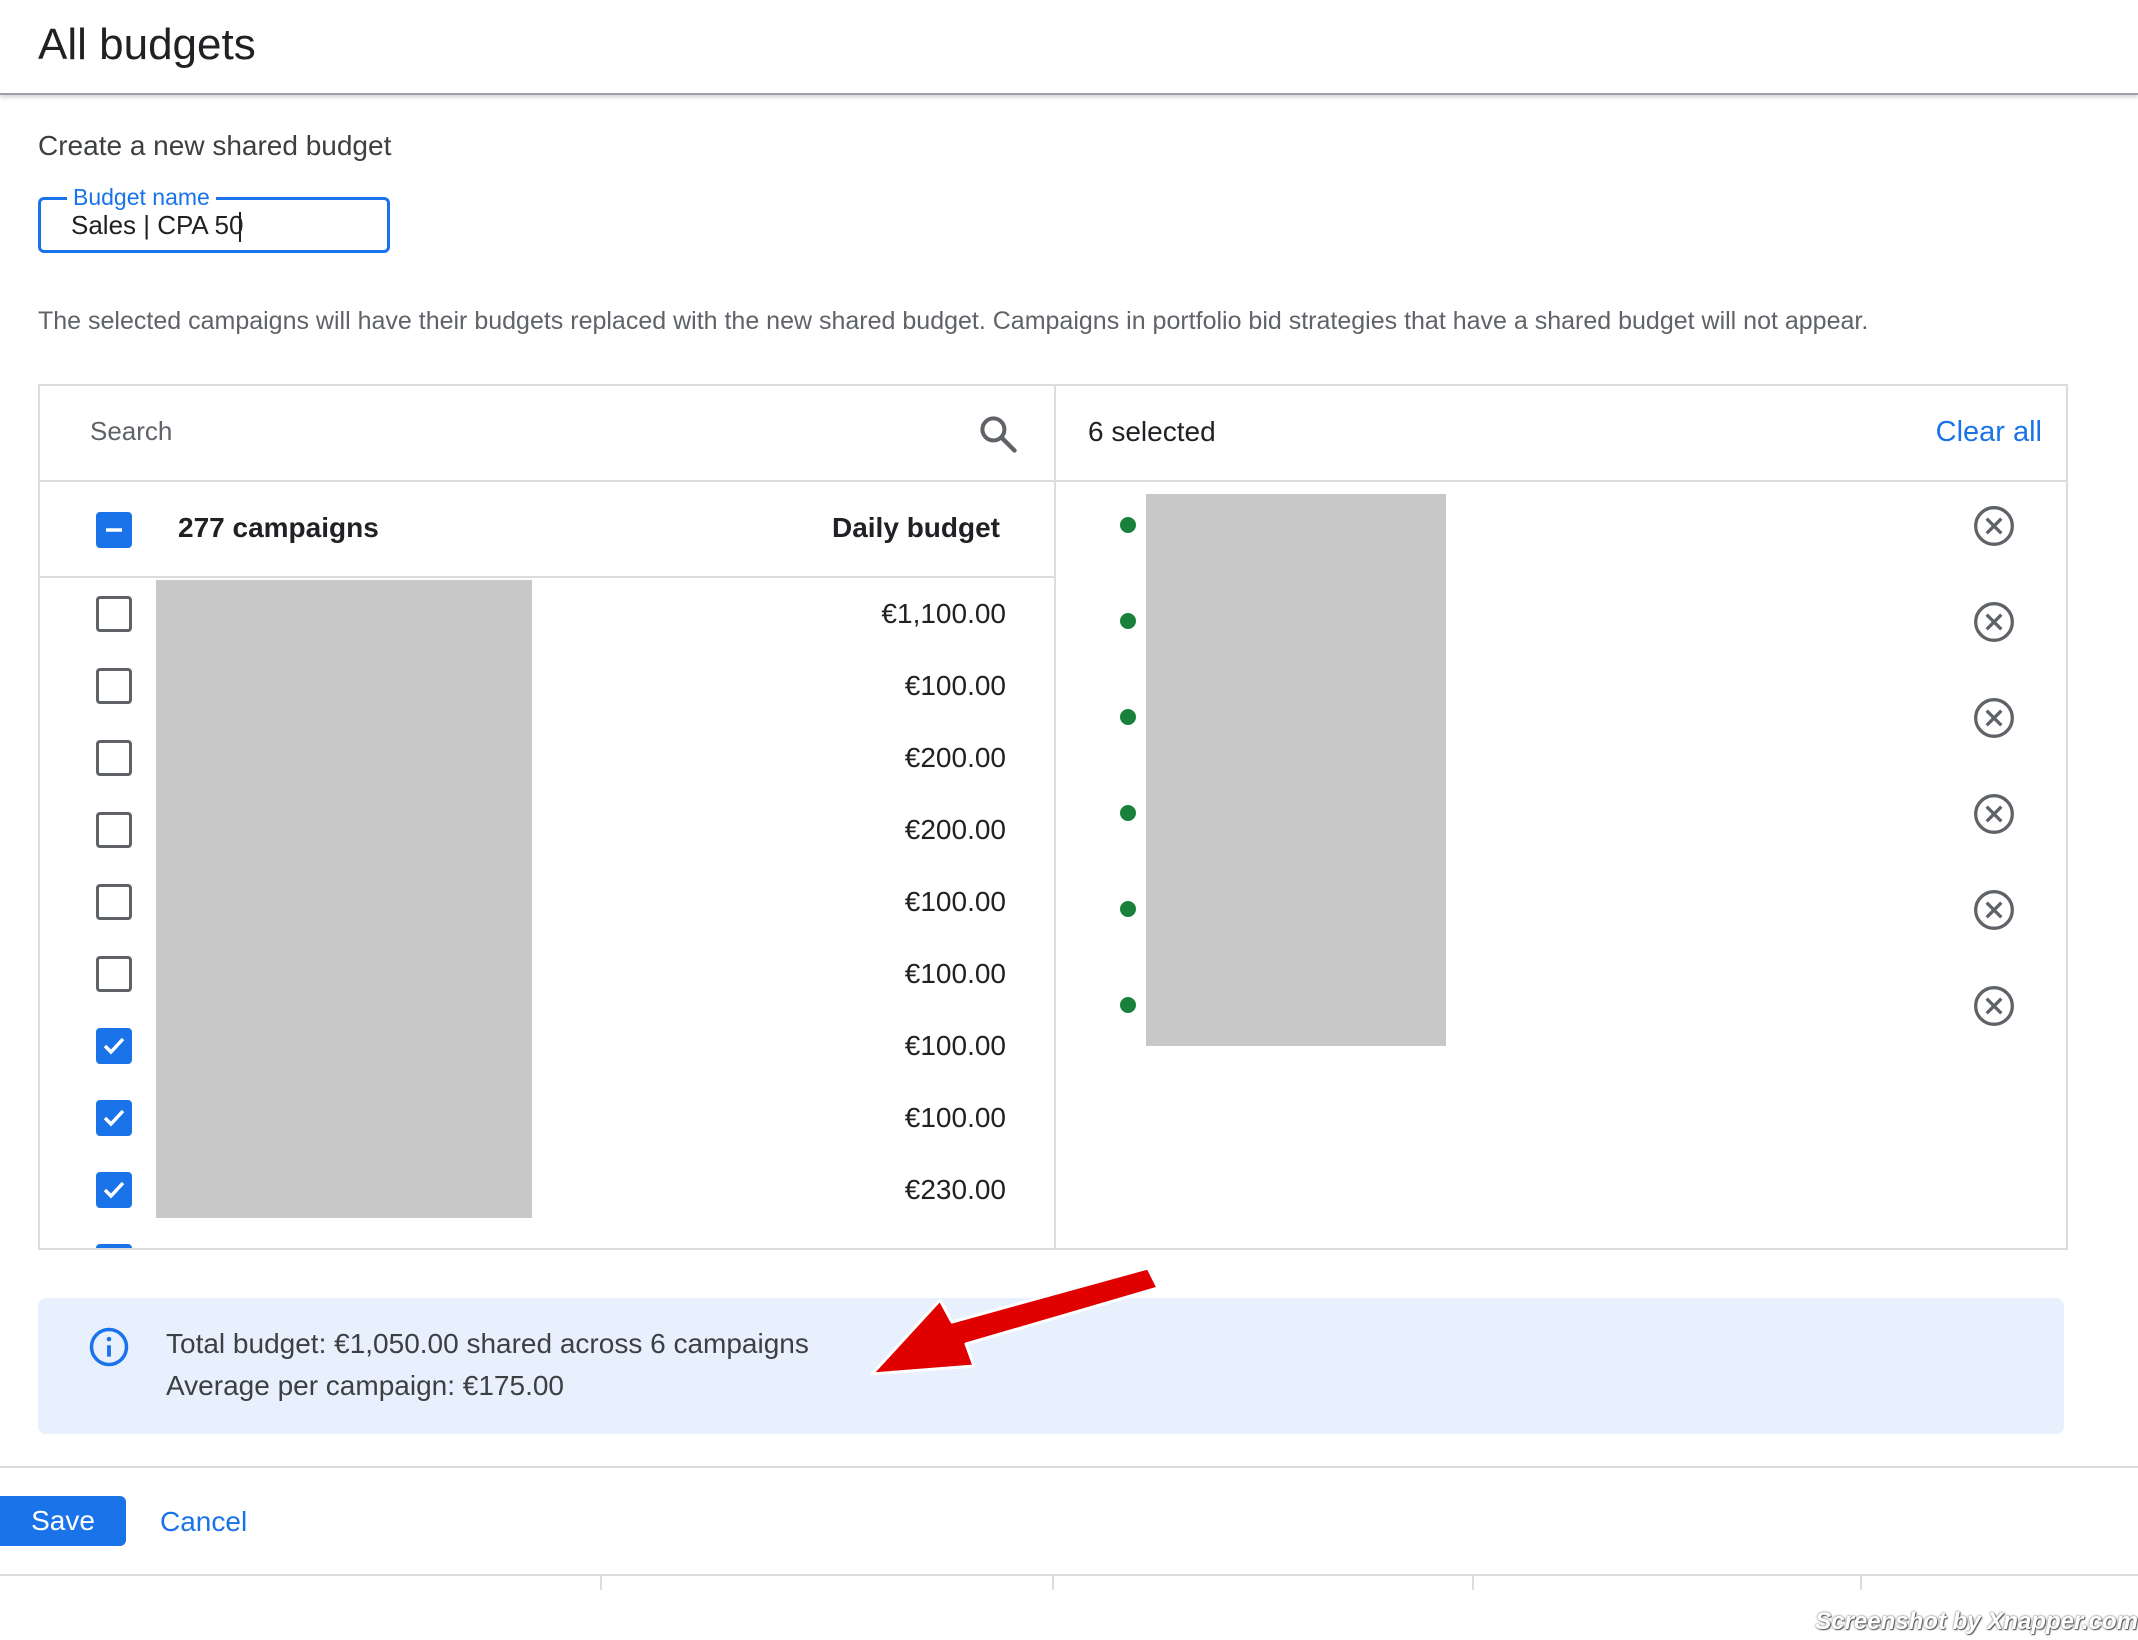 Image resolution: width=2138 pixels, height=1640 pixels. I want to click on select-all-checkbox, so click(114, 530).